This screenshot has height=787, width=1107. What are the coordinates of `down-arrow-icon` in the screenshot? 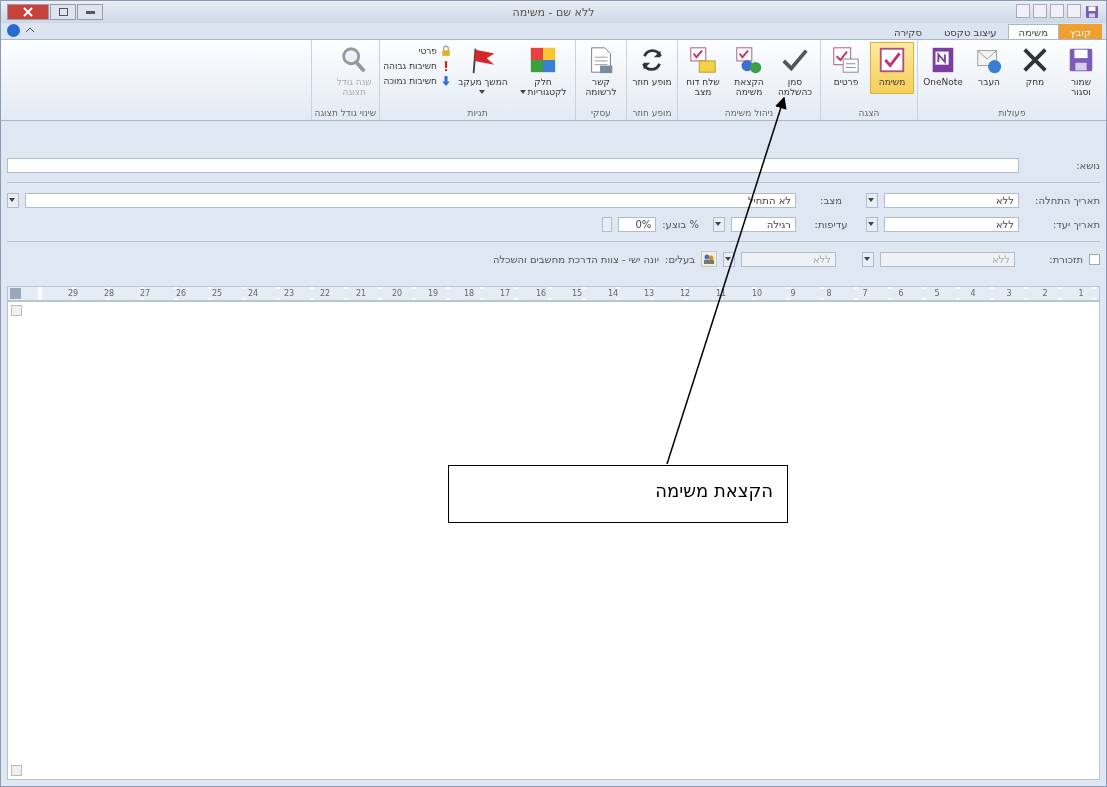 It's located at (446, 81).